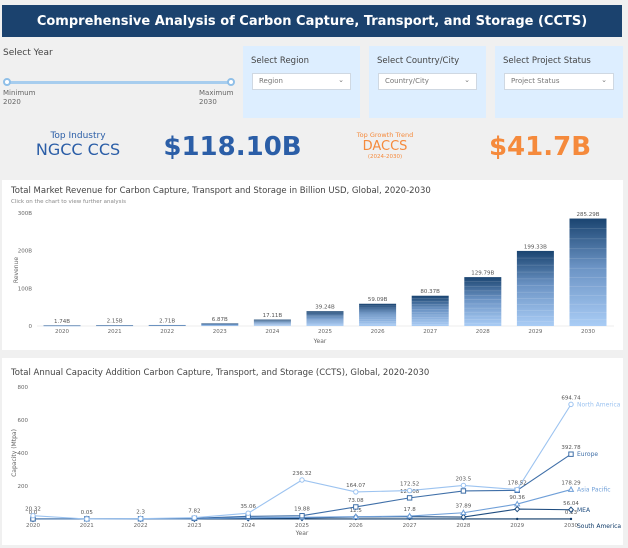 The width and height of the screenshot is (628, 548). What do you see at coordinates (78, 149) in the screenshot?
I see `top-industry-value: NGCC CCS` at bounding box center [78, 149].